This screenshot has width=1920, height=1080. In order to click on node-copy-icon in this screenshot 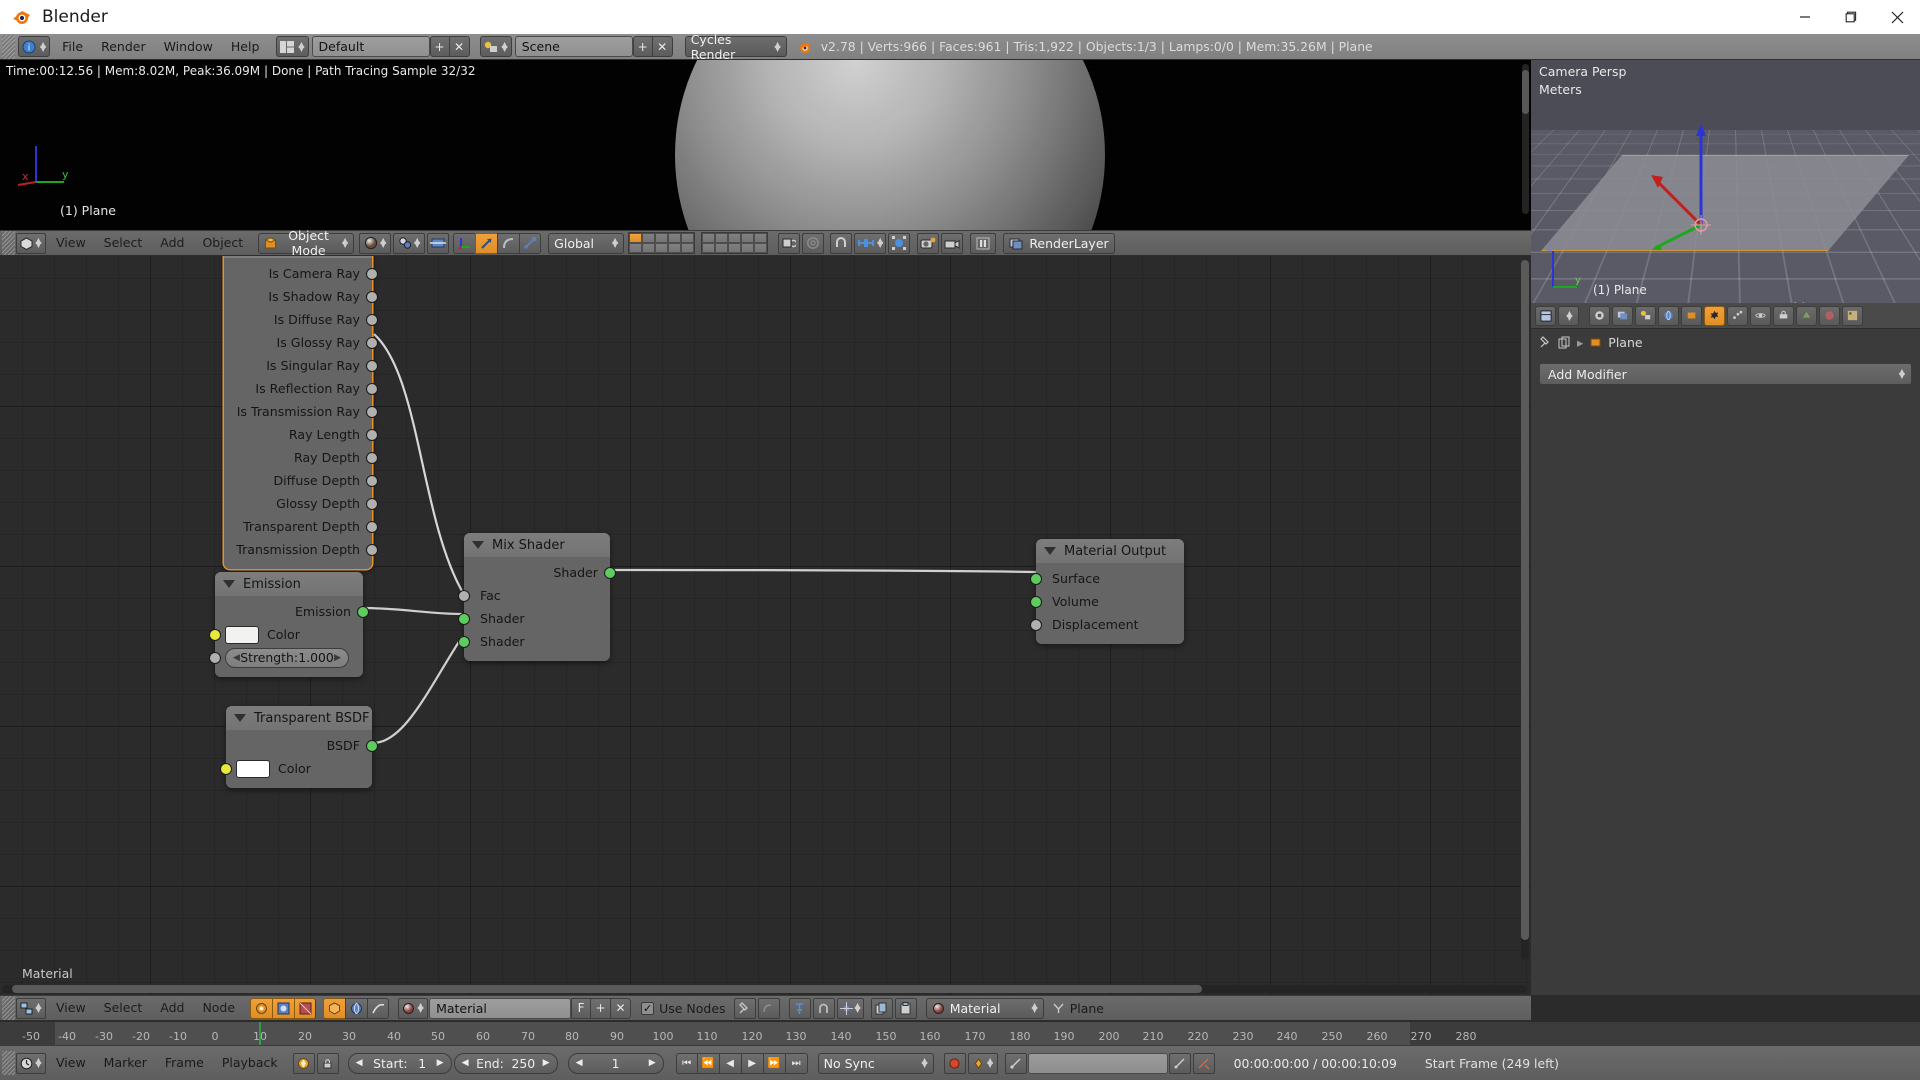, I will do `click(881, 1008)`.